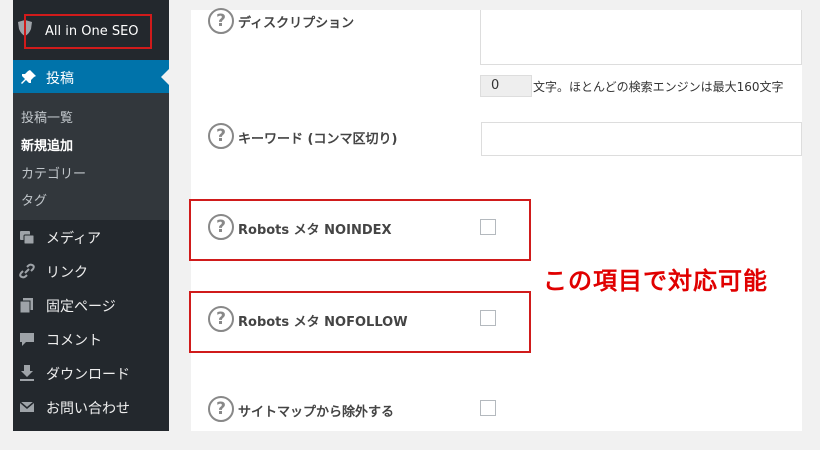  Describe the element at coordinates (27, 406) in the screenshot. I see `mail-icon` at that location.